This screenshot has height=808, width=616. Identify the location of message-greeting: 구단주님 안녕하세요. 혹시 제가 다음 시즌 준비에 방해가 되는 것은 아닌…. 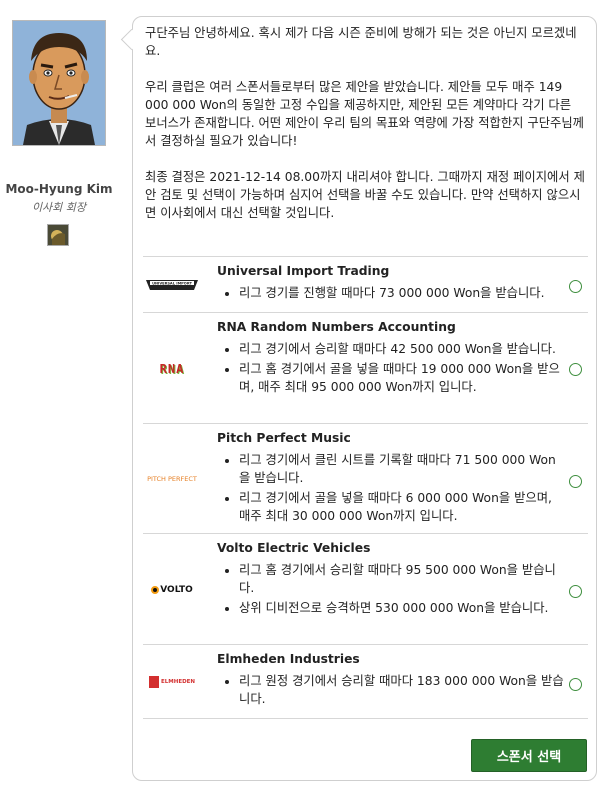
(361, 42).